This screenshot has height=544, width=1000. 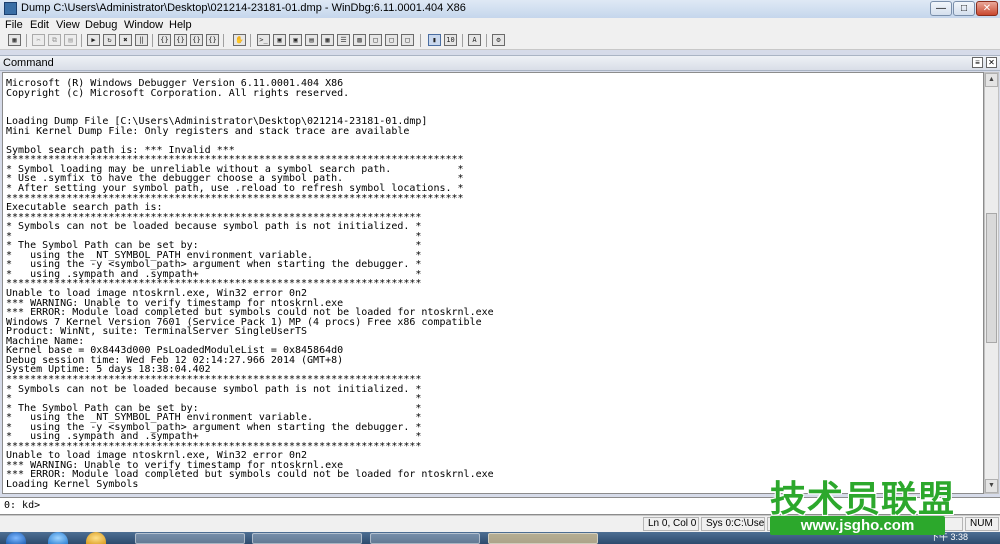 I want to click on minimize-button: —, so click(x=941, y=8).